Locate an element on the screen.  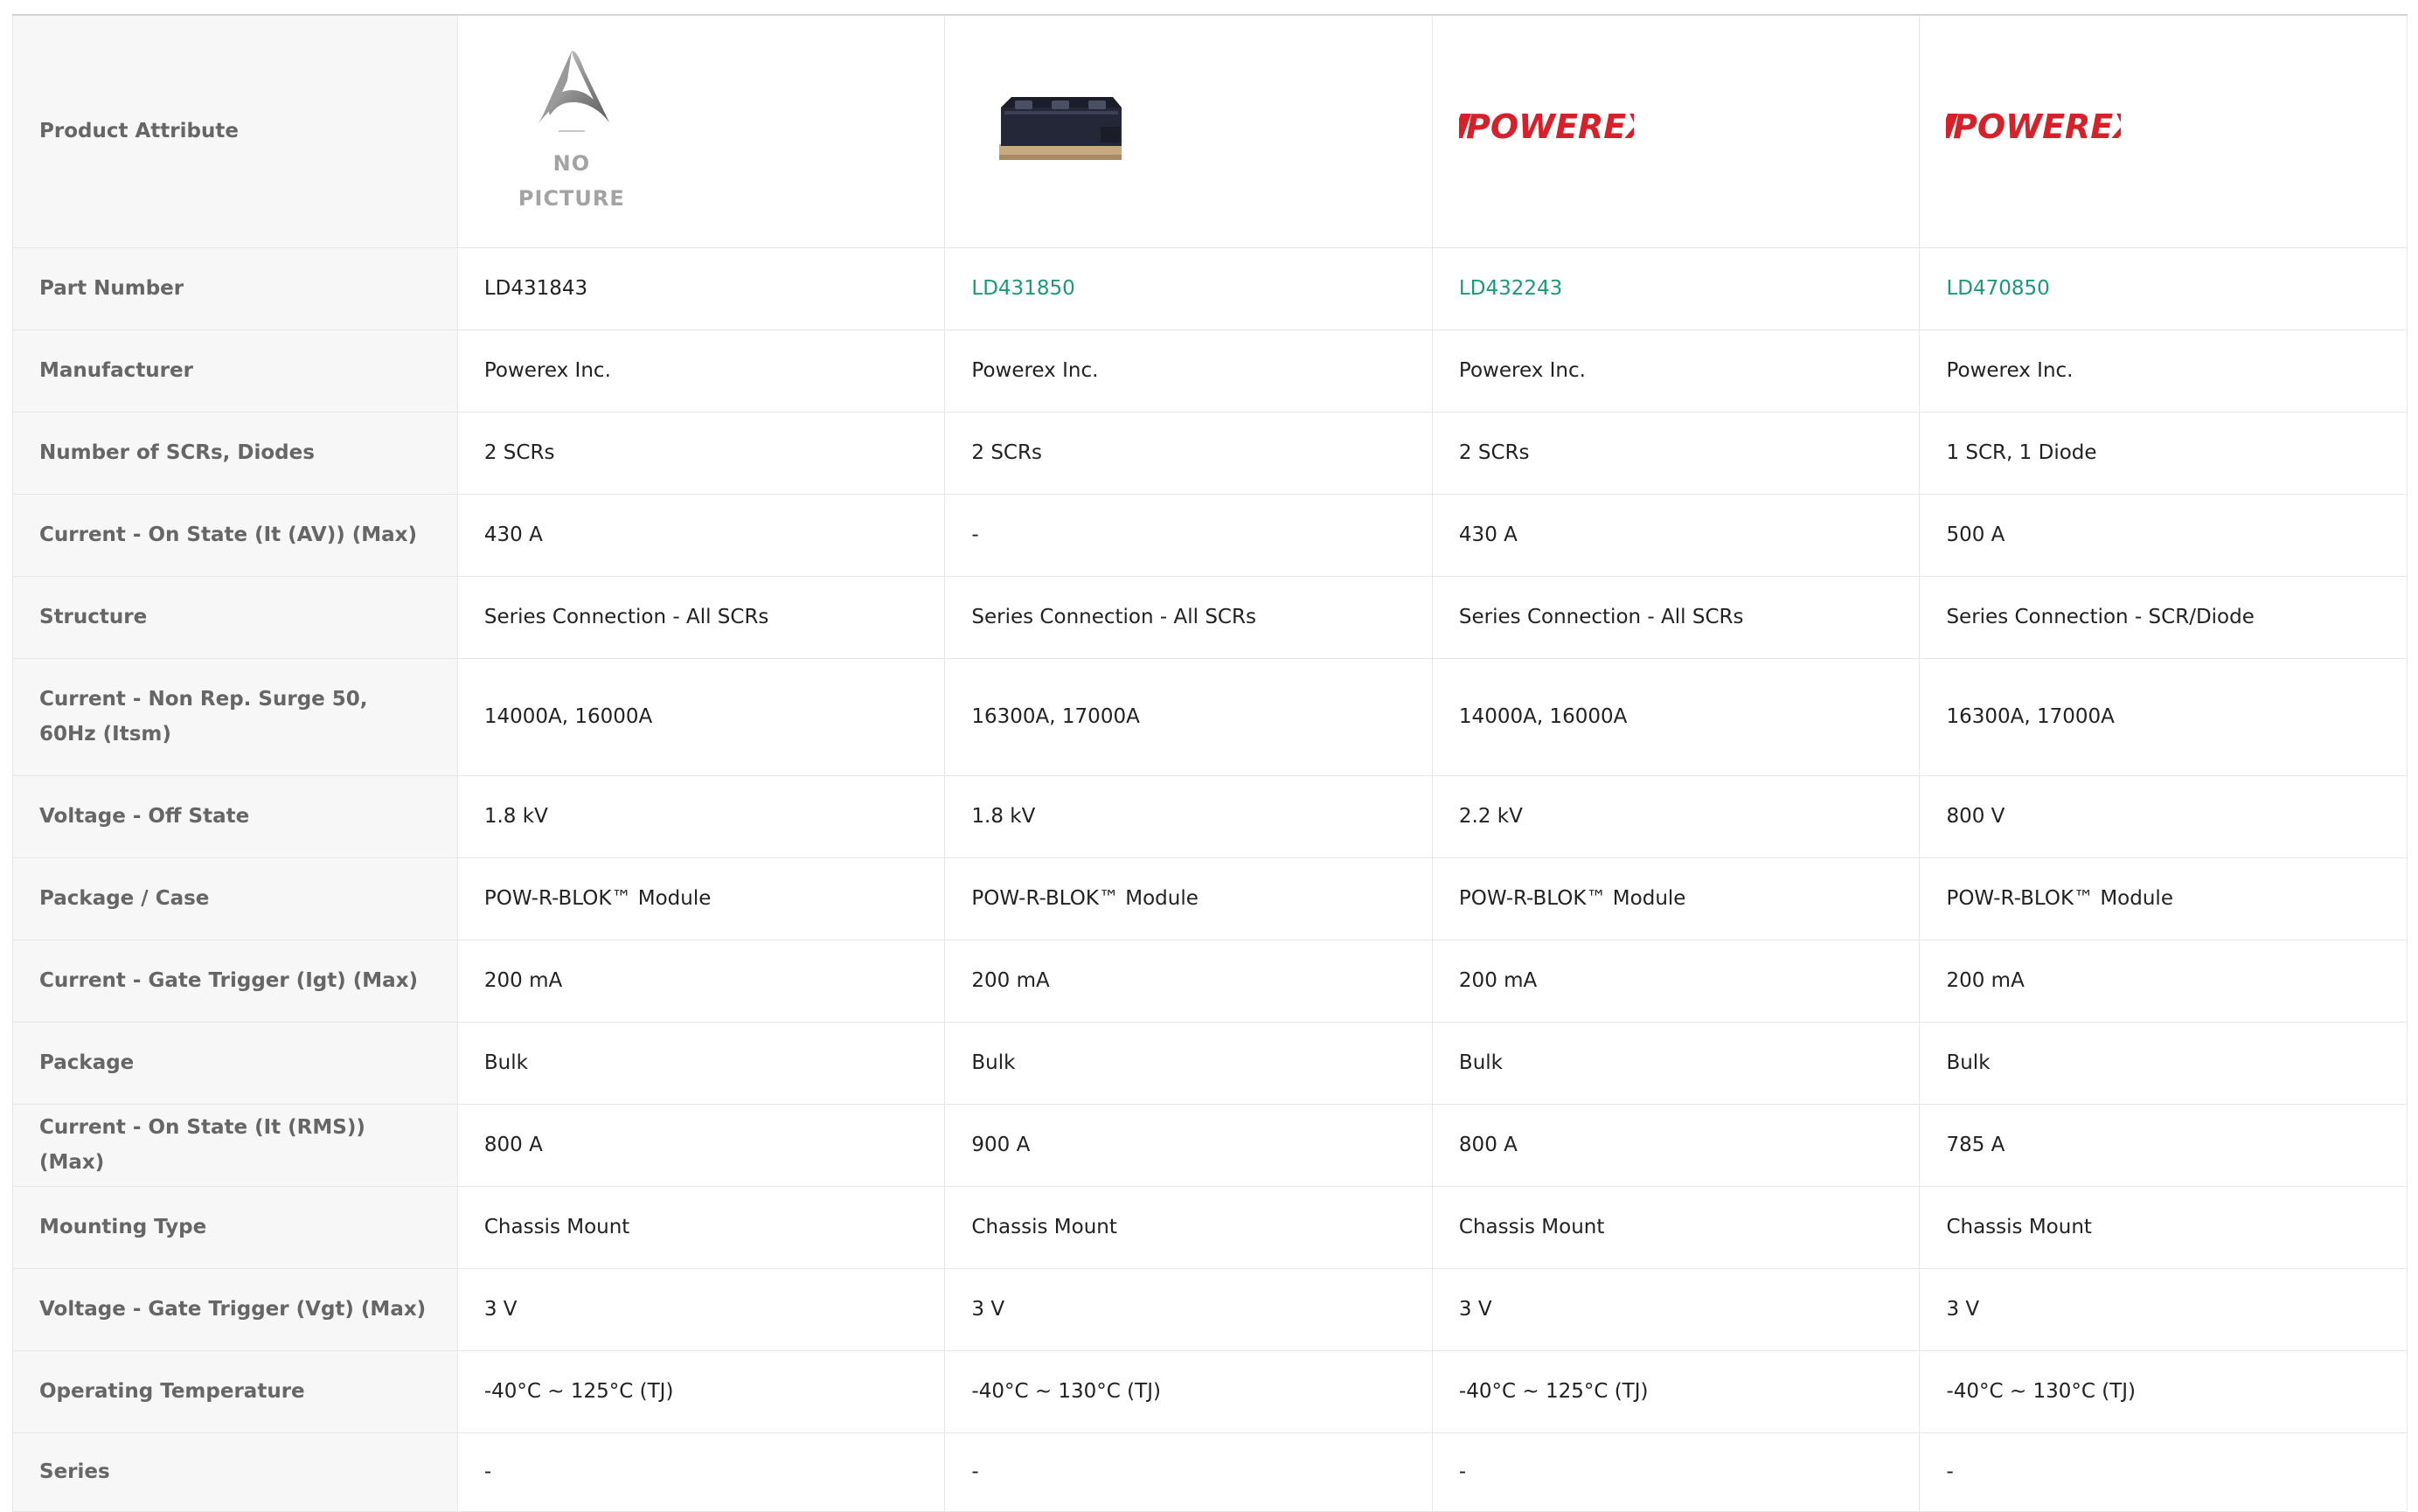
attribute-label: Mounting Type is located at coordinates (235, 1227).